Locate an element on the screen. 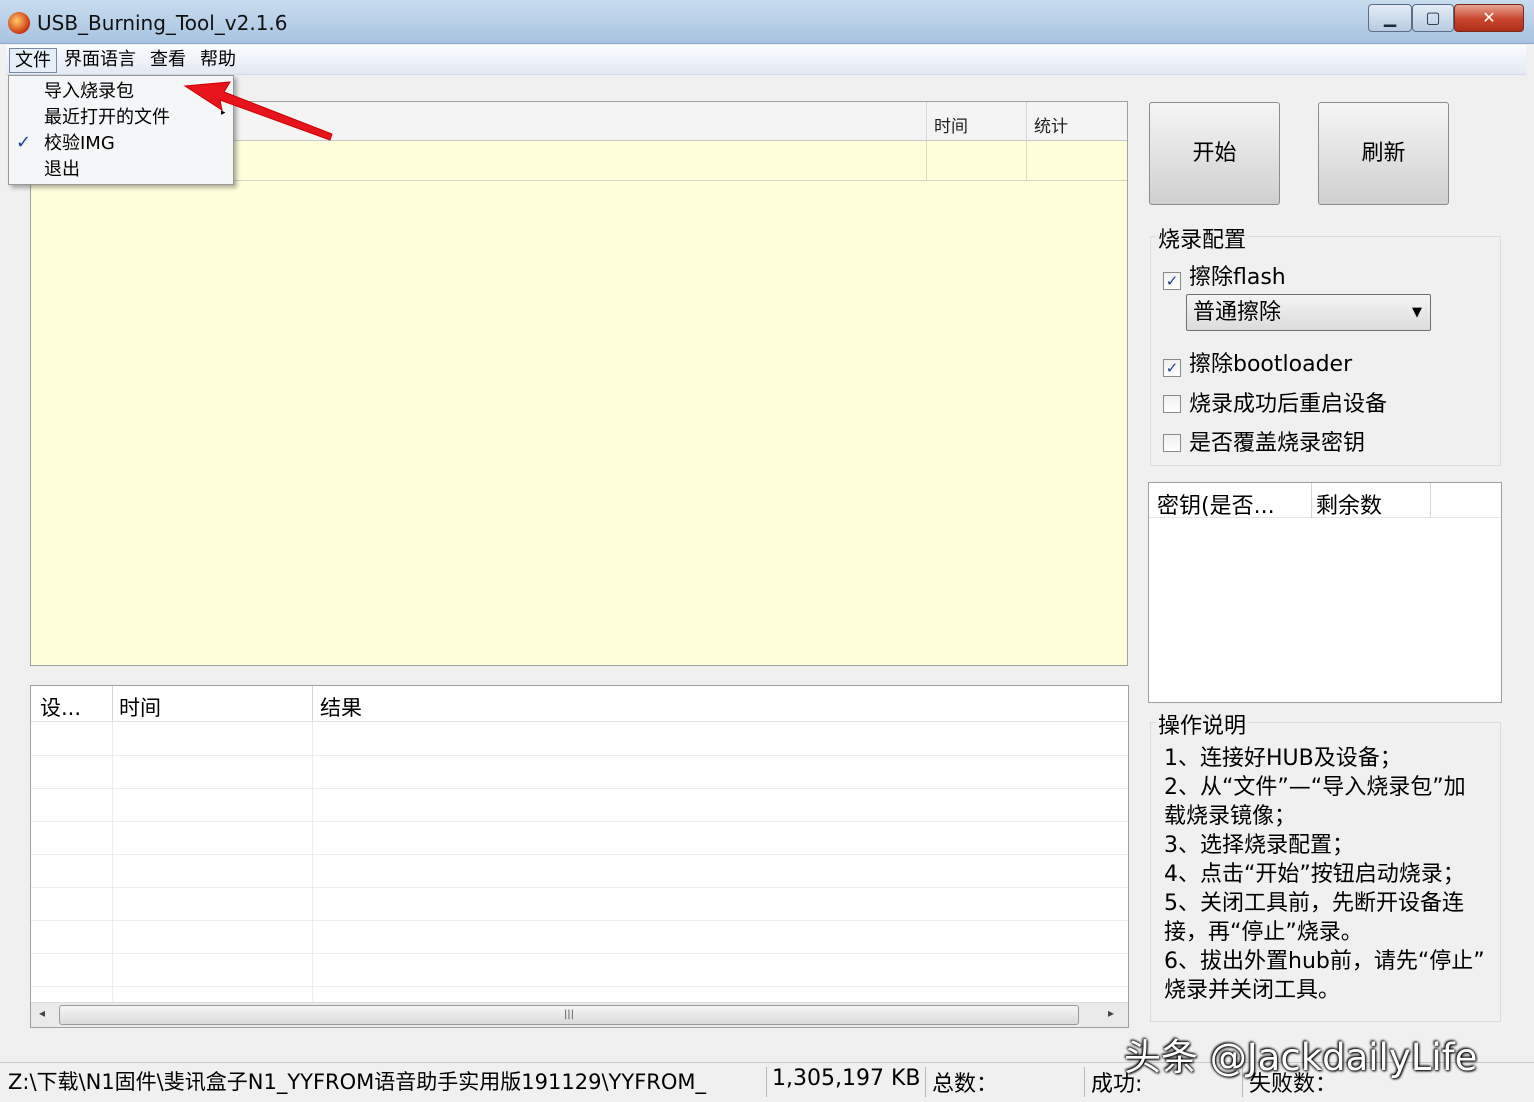 The height and width of the screenshot is (1102, 1534). menu-item-verify-img: 校验IMG is located at coordinates (79, 144).